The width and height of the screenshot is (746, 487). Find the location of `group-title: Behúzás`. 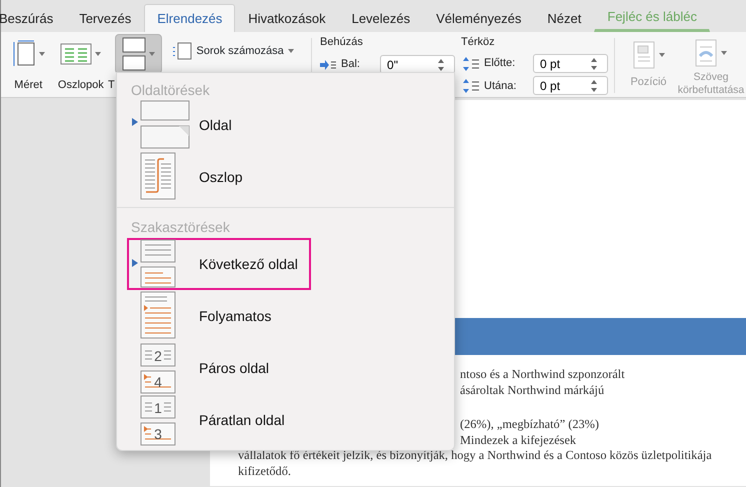

group-title: Behúzás is located at coordinates (342, 42).